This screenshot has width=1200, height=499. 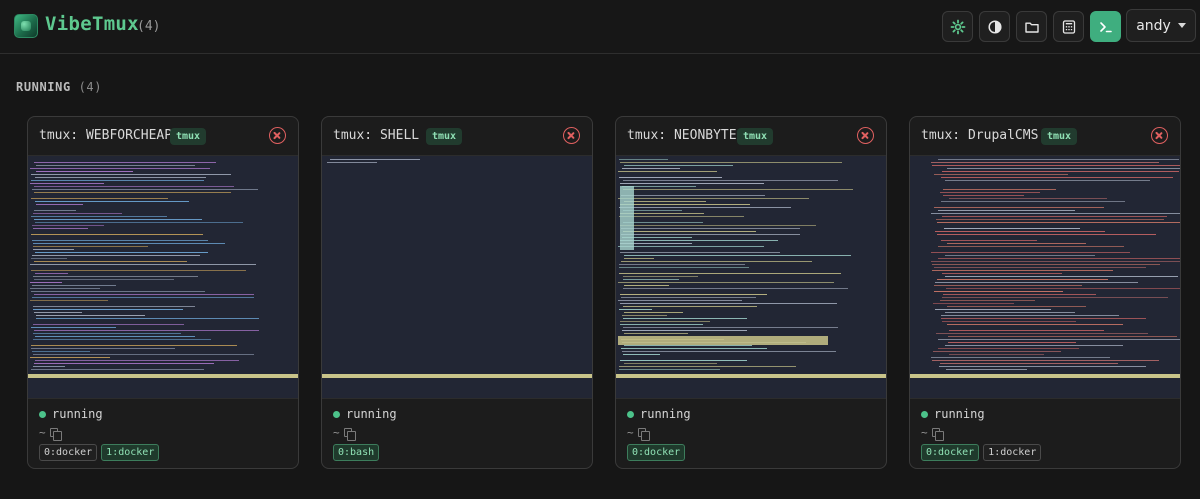 What do you see at coordinates (43, 87) in the screenshot?
I see `section-label: RUNNING` at bounding box center [43, 87].